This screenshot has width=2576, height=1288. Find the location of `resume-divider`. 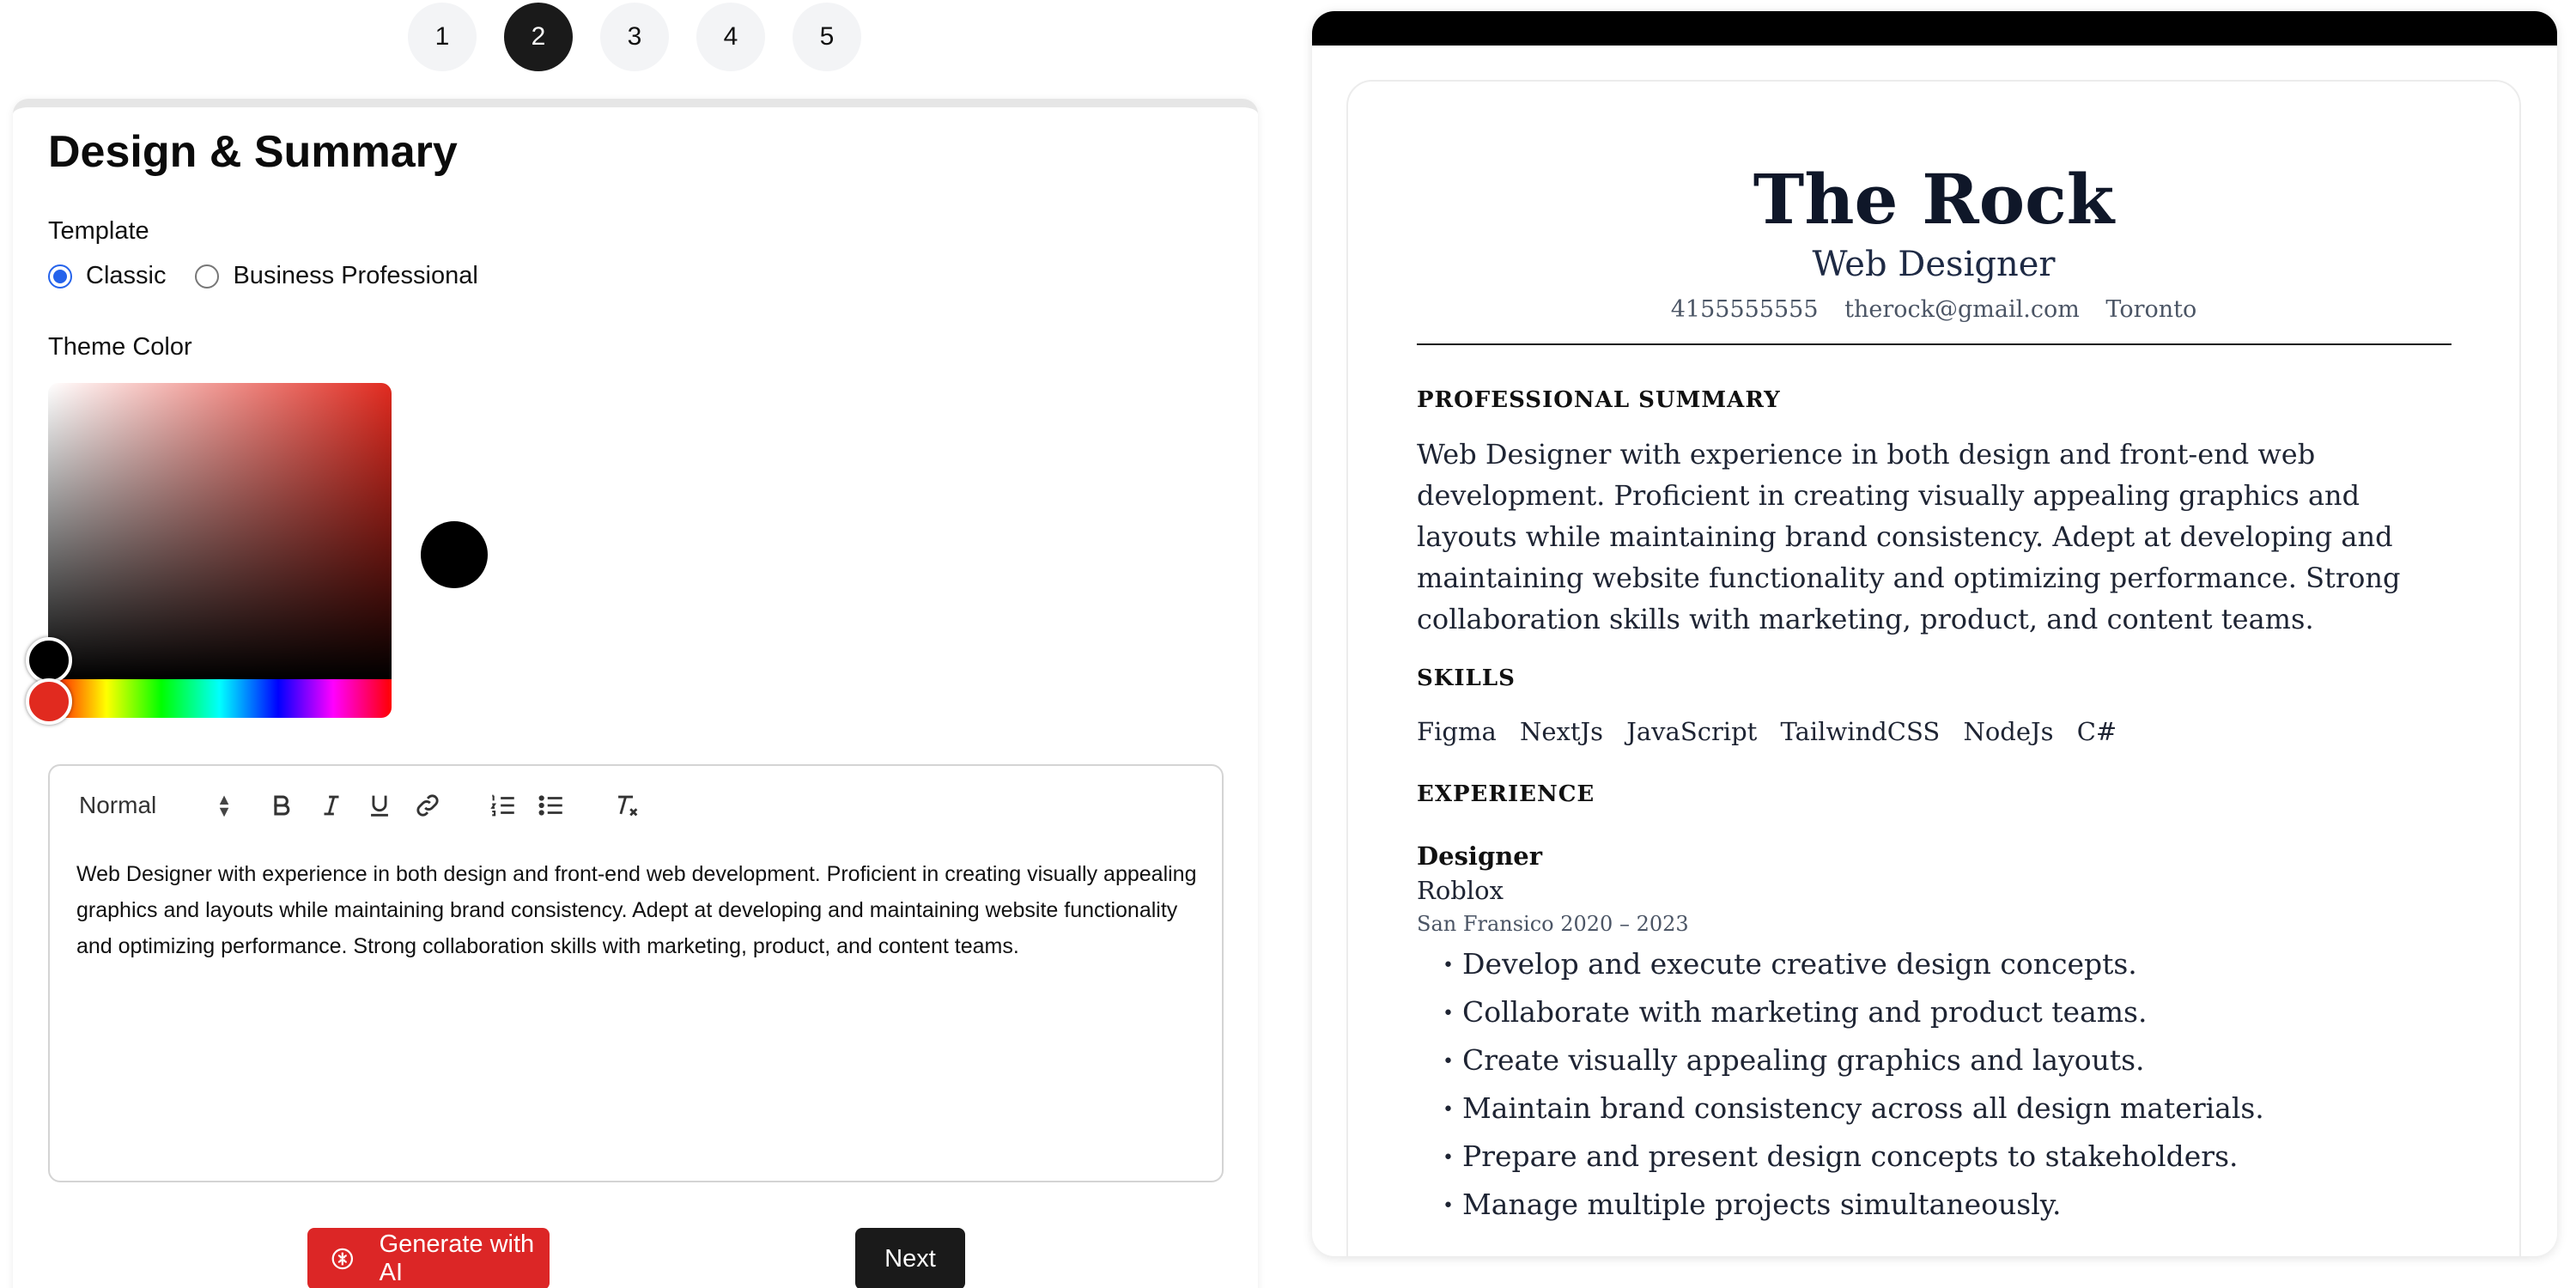

resume-divider is located at coordinates (1934, 344).